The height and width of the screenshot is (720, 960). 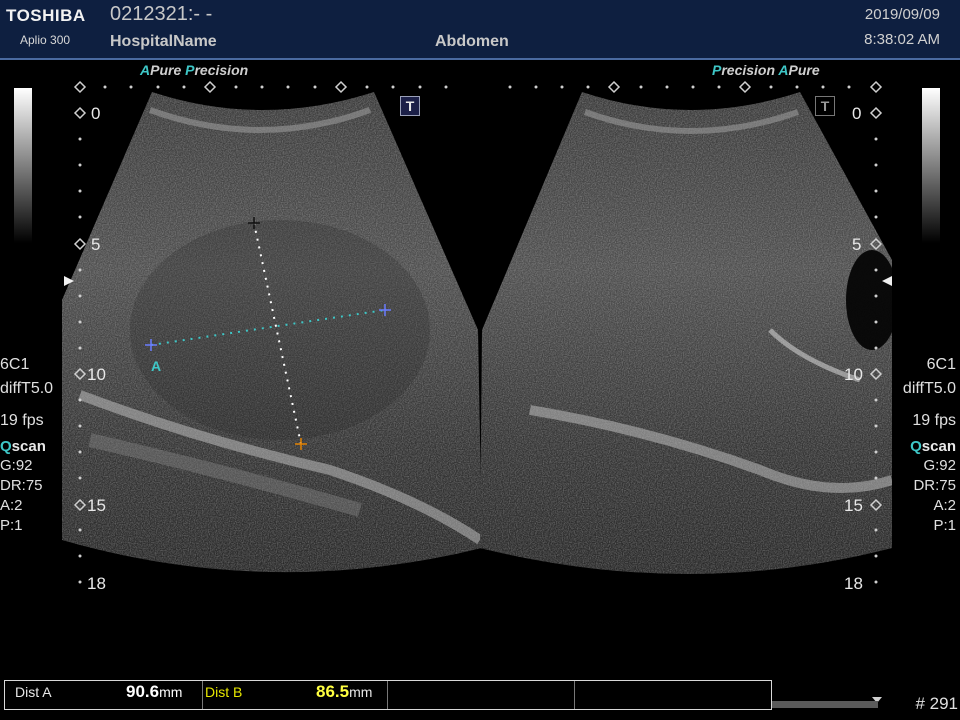 What do you see at coordinates (939, 465) in the screenshot?
I see `gain-label-right: G:92` at bounding box center [939, 465].